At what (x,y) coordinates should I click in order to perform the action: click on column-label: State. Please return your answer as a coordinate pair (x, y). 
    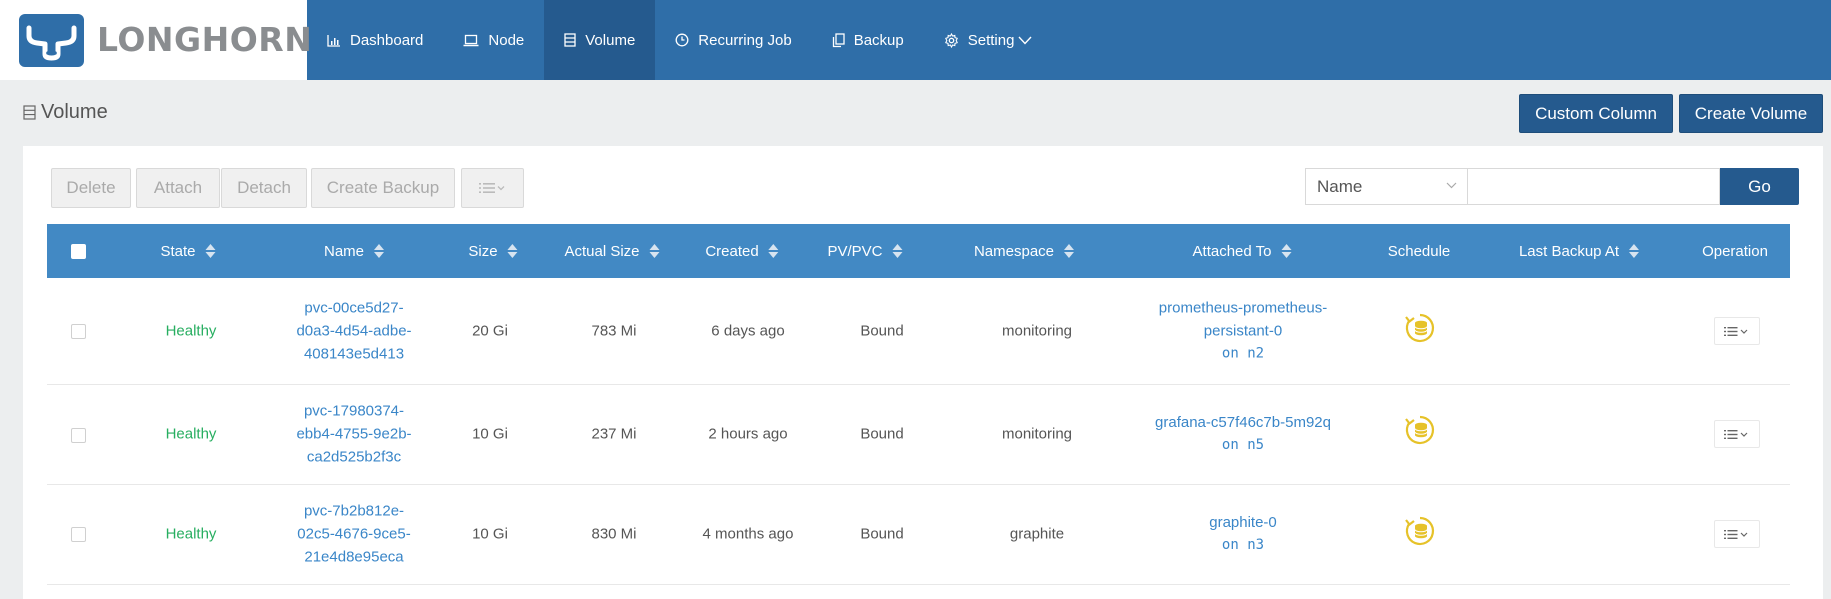
    Looking at the image, I should click on (178, 251).